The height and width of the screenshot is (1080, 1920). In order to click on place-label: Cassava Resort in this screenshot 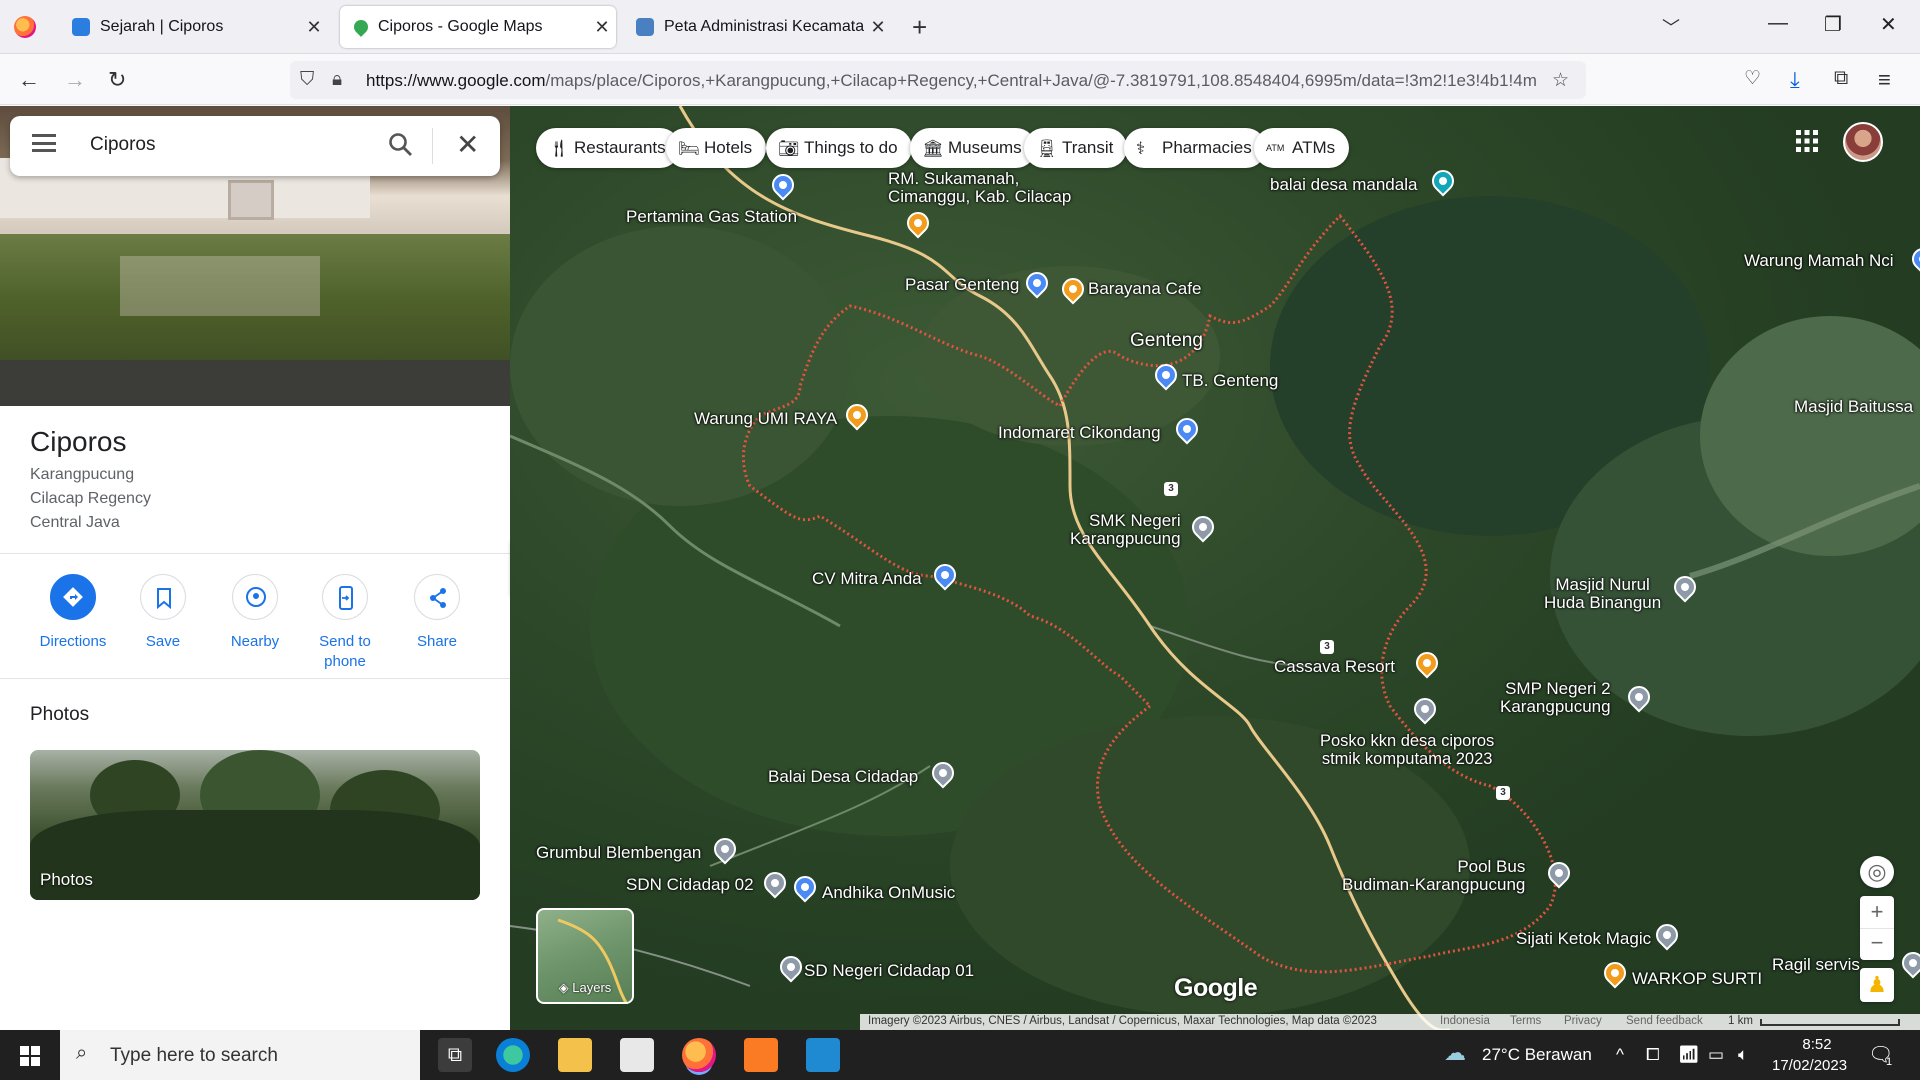, I will do `click(1334, 667)`.